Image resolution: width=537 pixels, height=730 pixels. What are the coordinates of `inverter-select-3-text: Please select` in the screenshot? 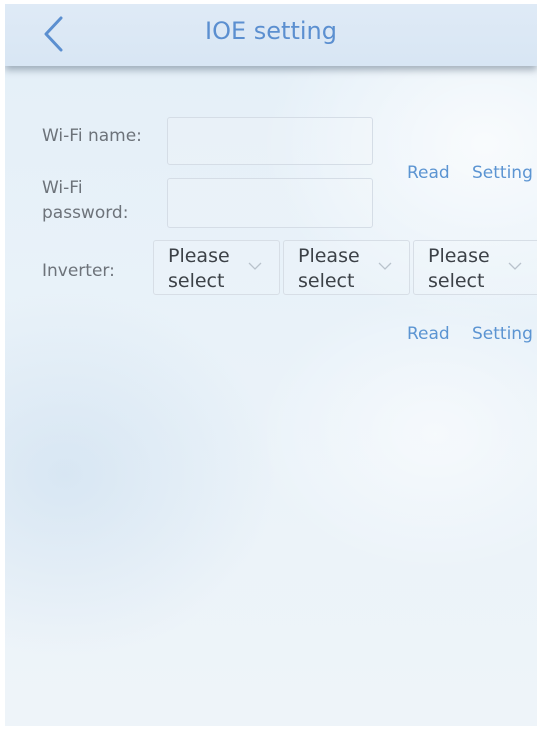 It's located at (459, 268).